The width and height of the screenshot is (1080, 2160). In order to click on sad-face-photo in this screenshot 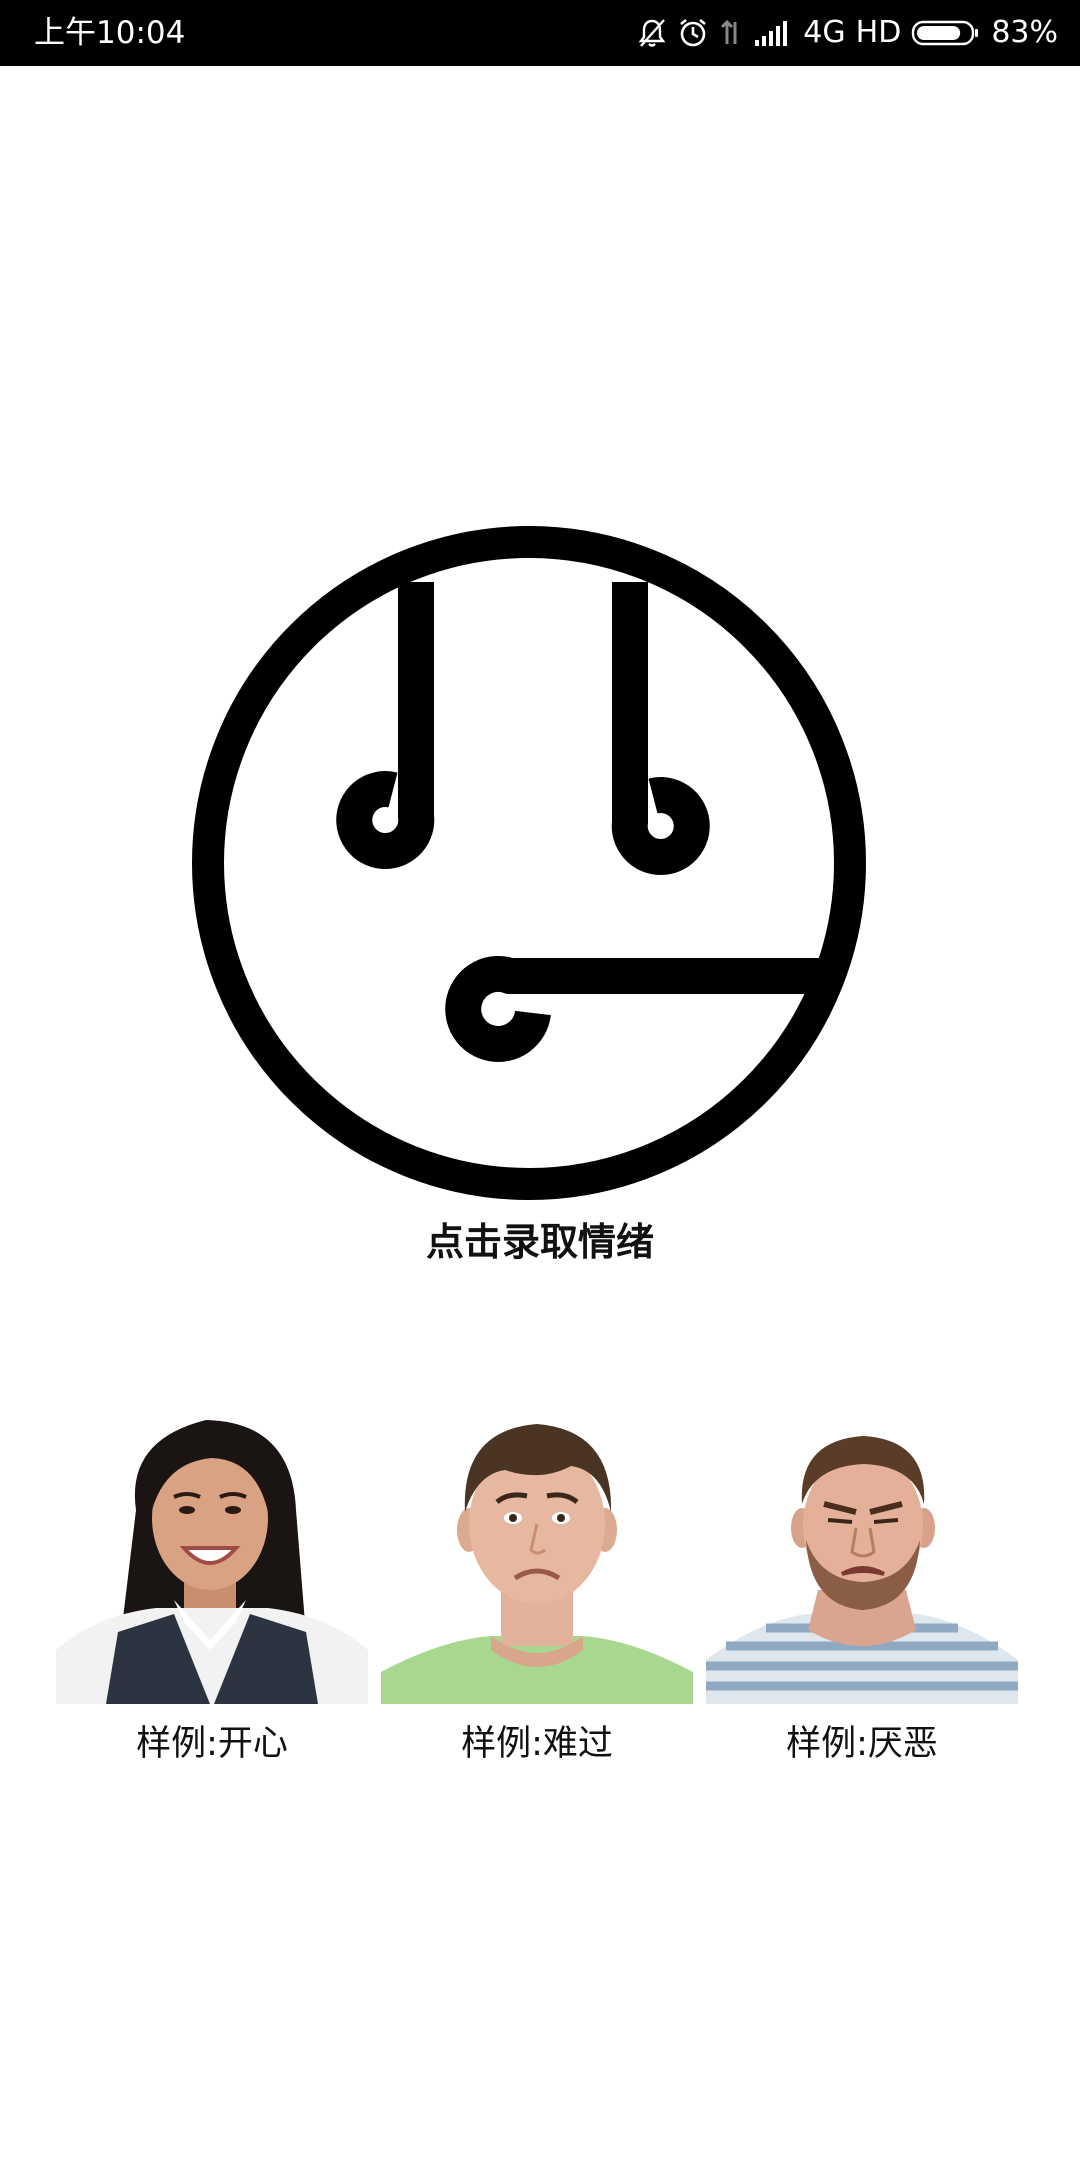, I will do `click(537, 1552)`.